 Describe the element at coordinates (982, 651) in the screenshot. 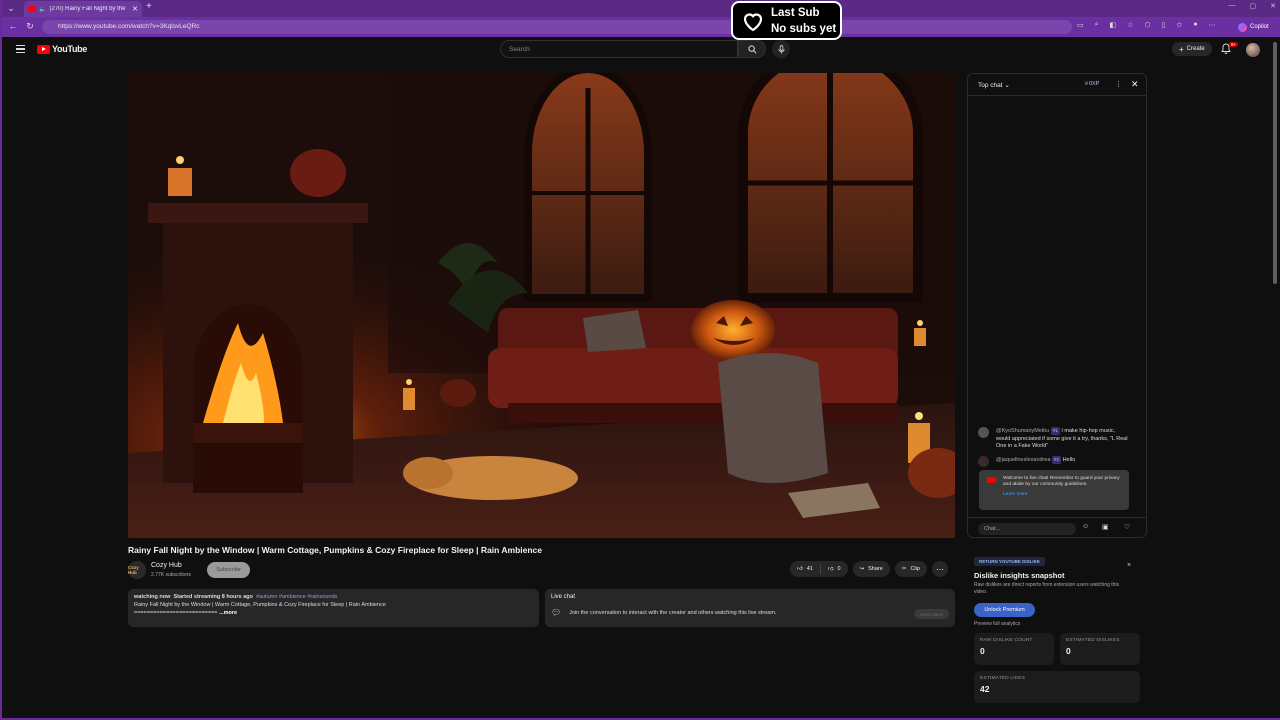

I see `stat-value: 0` at that location.